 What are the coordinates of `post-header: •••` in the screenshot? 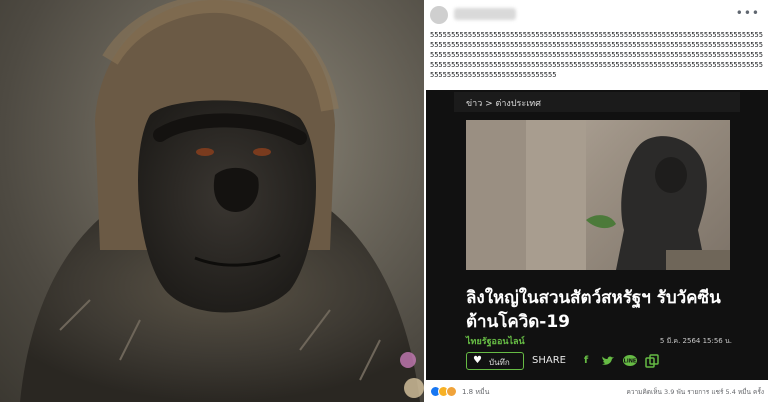 It's located at (596, 14).